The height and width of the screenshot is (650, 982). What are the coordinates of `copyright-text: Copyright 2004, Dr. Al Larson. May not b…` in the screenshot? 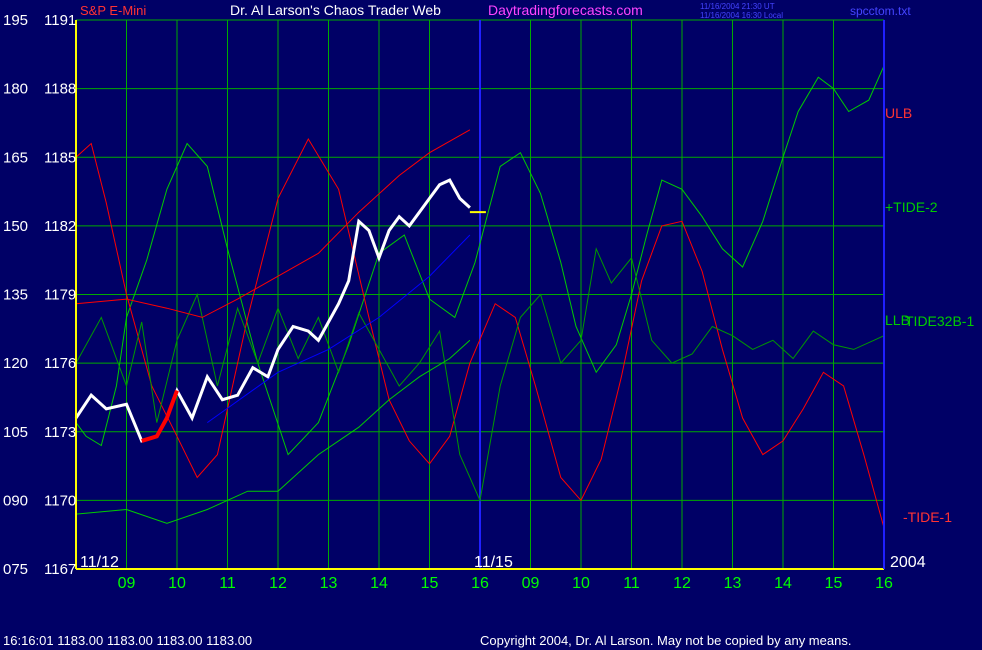 It's located at (665, 640).